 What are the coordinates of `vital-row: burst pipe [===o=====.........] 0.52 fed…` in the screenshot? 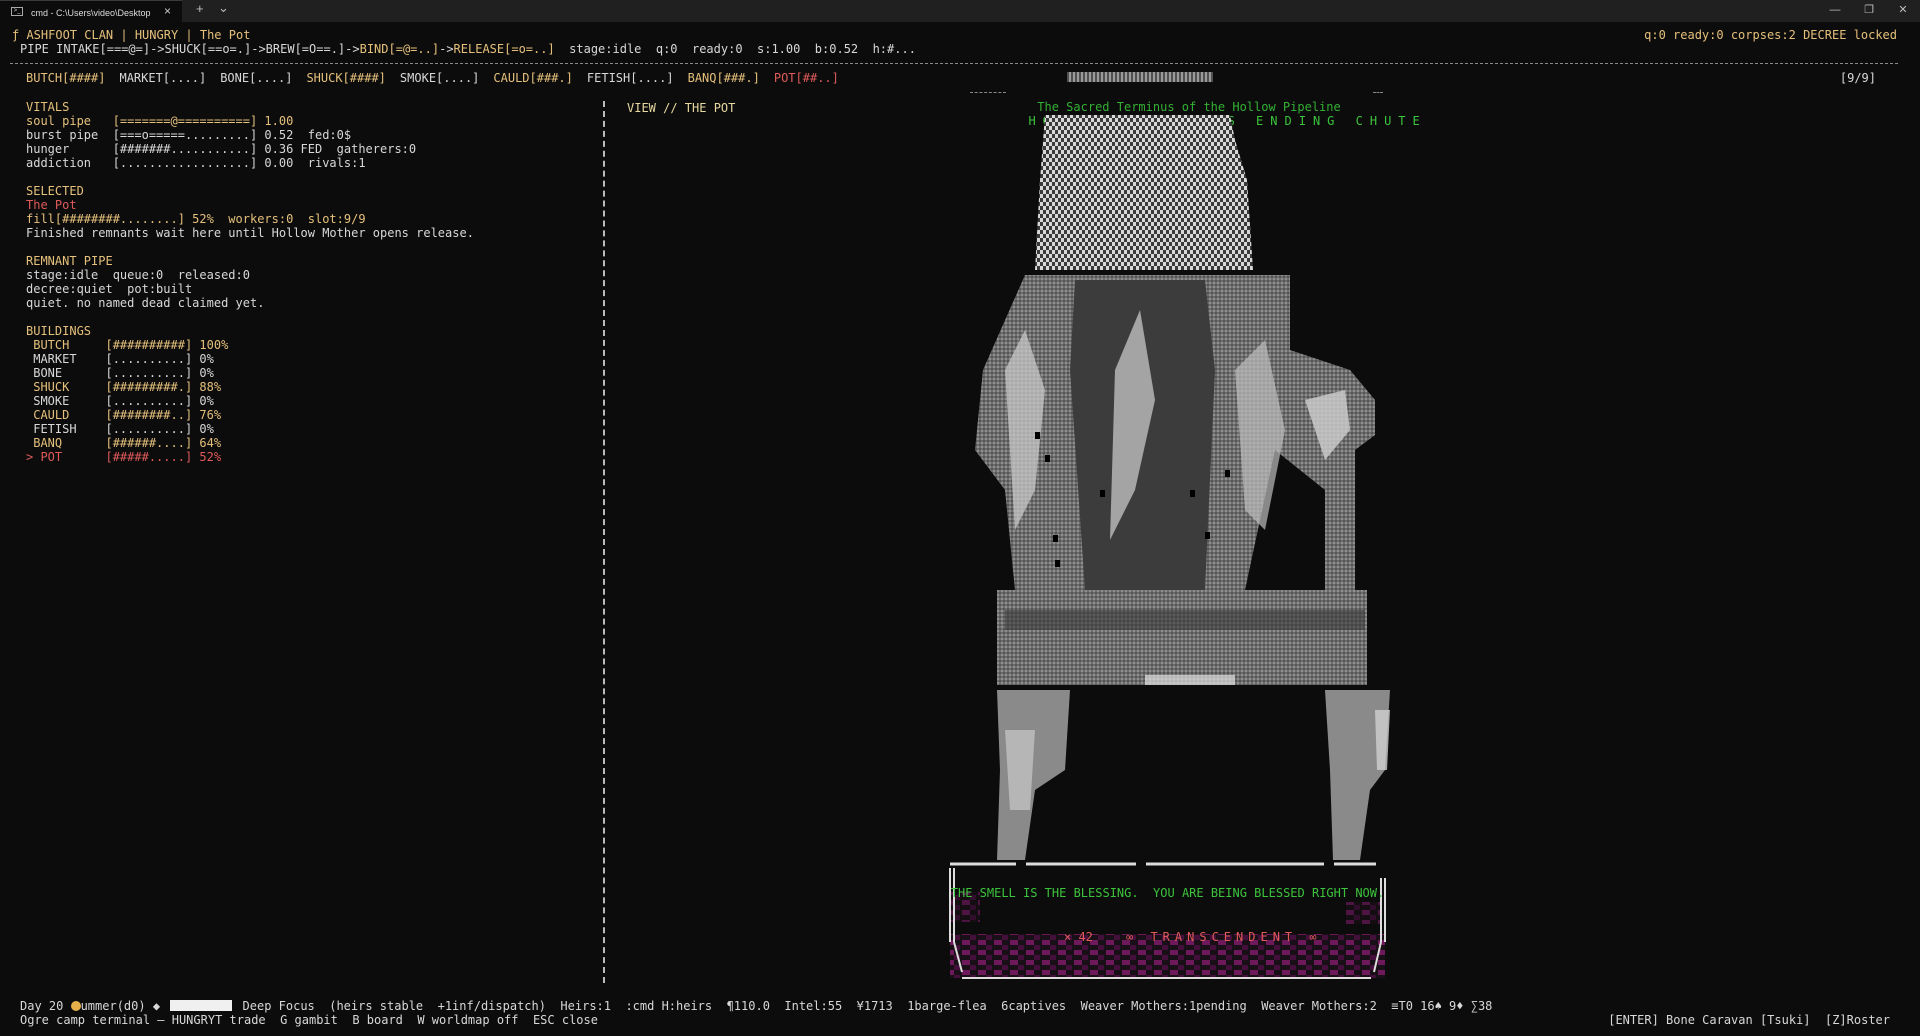 It's located at (189, 135).